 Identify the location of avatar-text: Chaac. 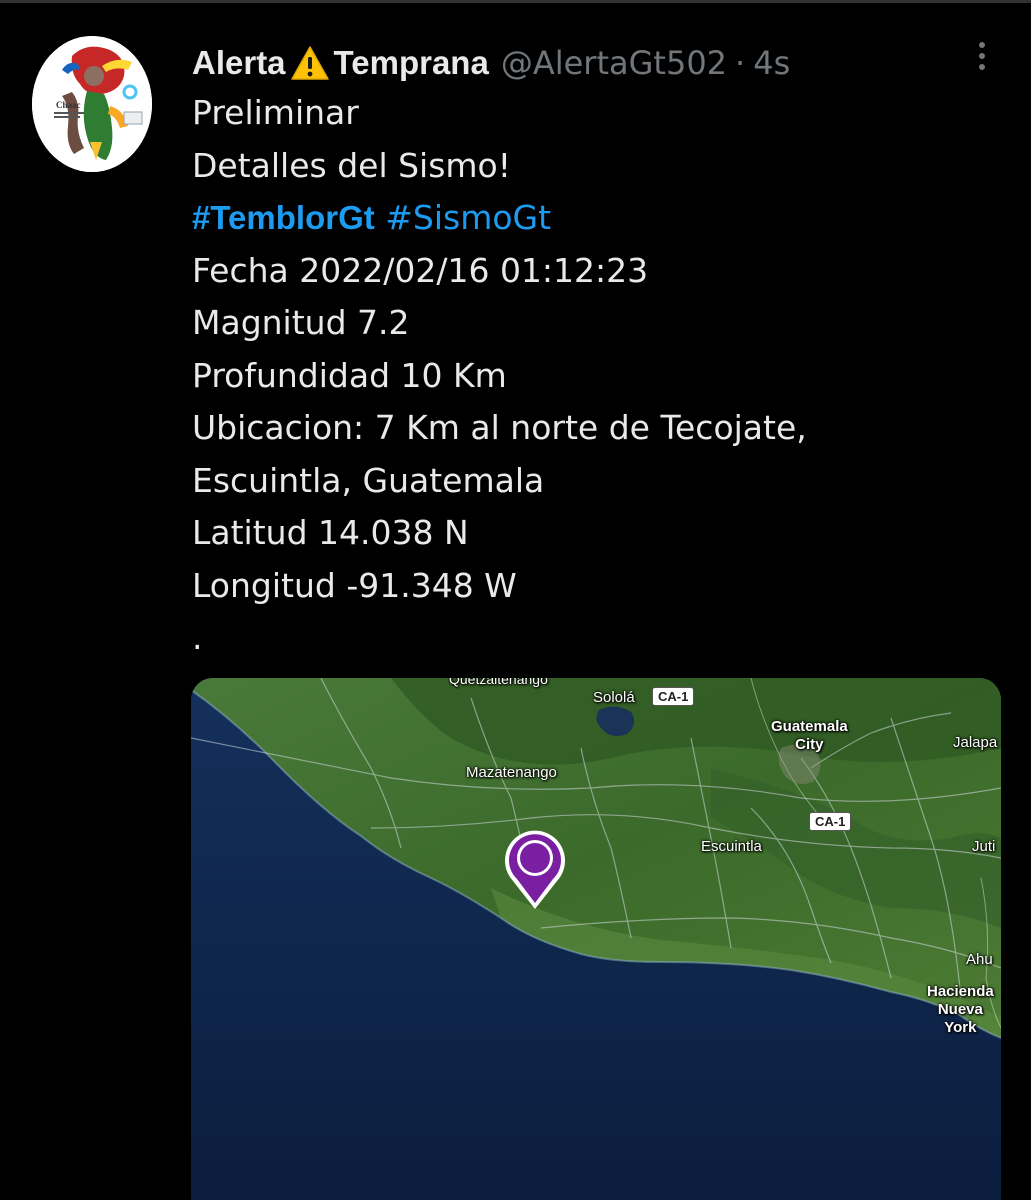
(68, 105).